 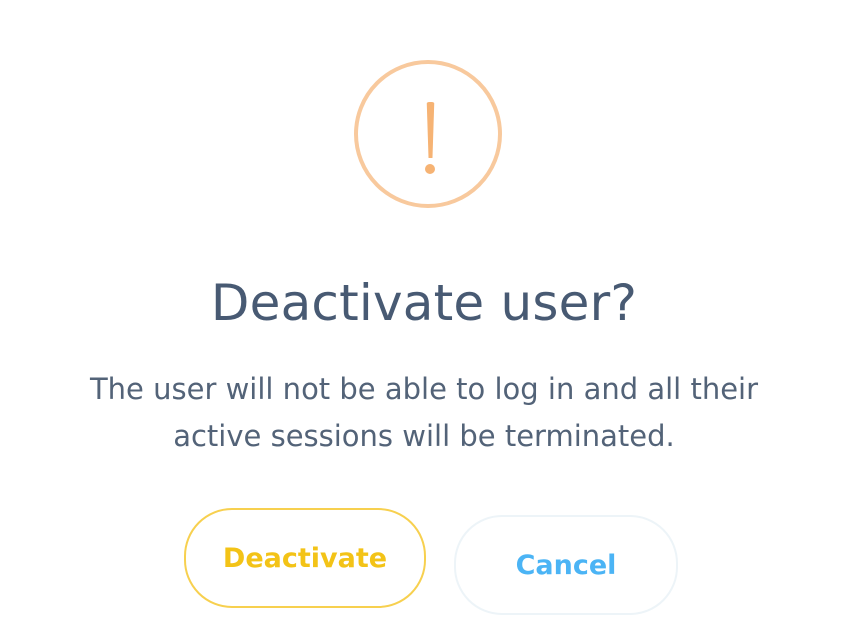 What do you see at coordinates (430, 169) in the screenshot?
I see `warning-exclamation-dot` at bounding box center [430, 169].